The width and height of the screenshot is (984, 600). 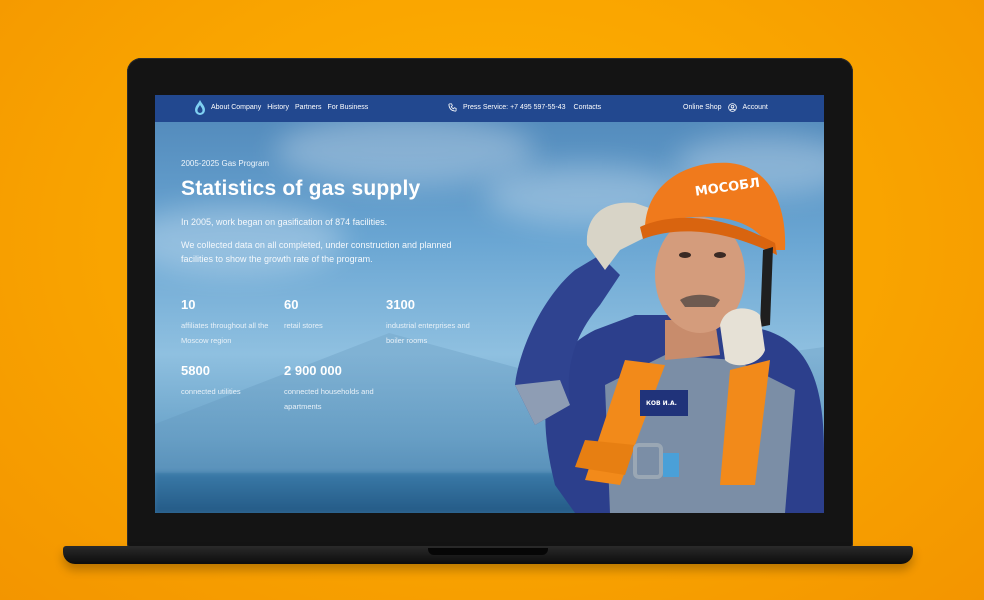 I want to click on contact-links: Press Service: +7 495 597-55-43 Contacts, so click(x=524, y=107).